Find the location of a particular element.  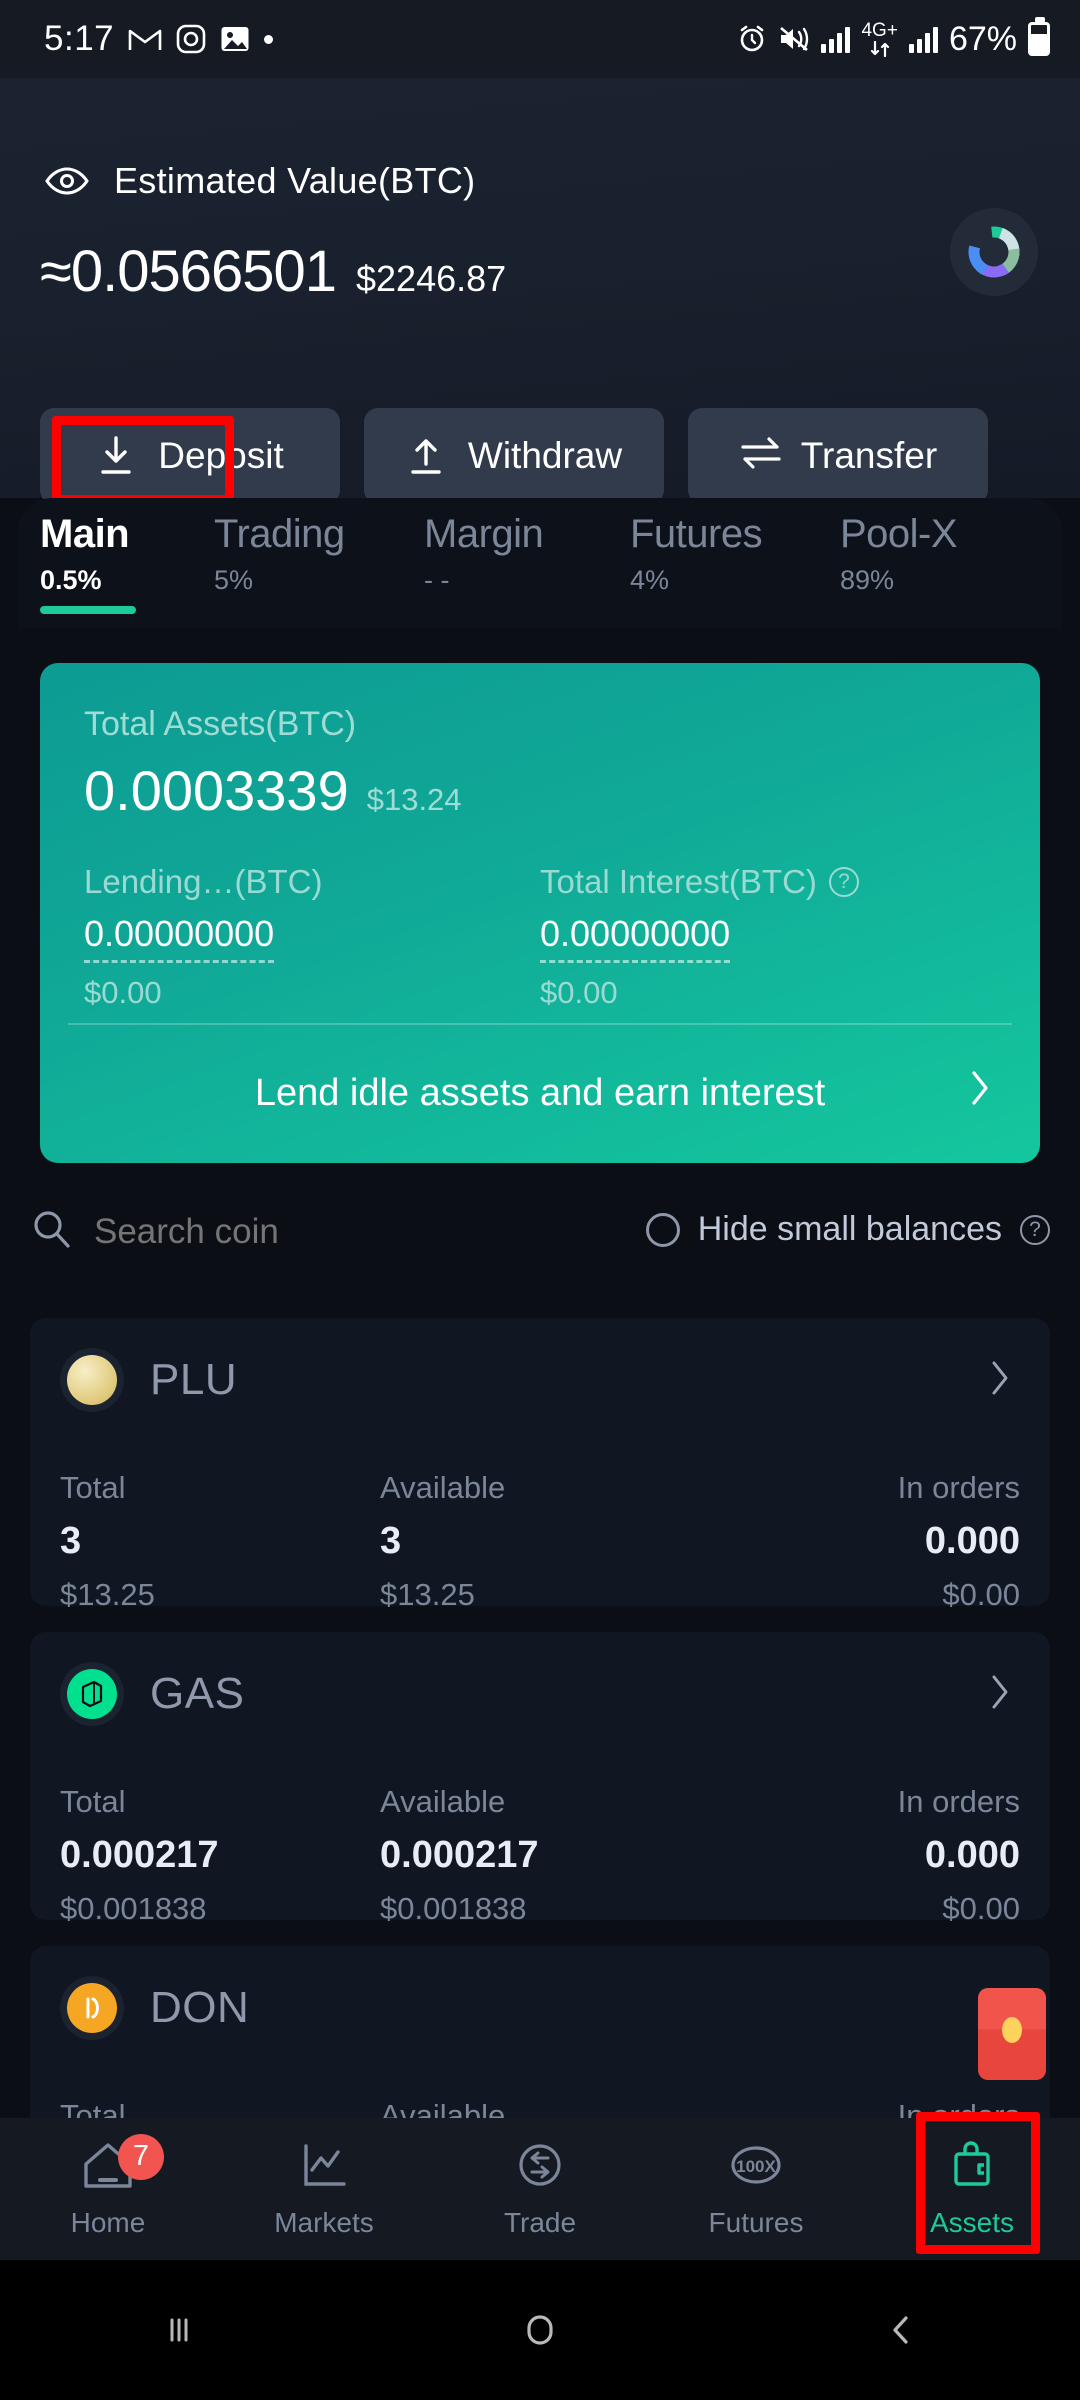

don-coin-icon is located at coordinates (92, 2008).